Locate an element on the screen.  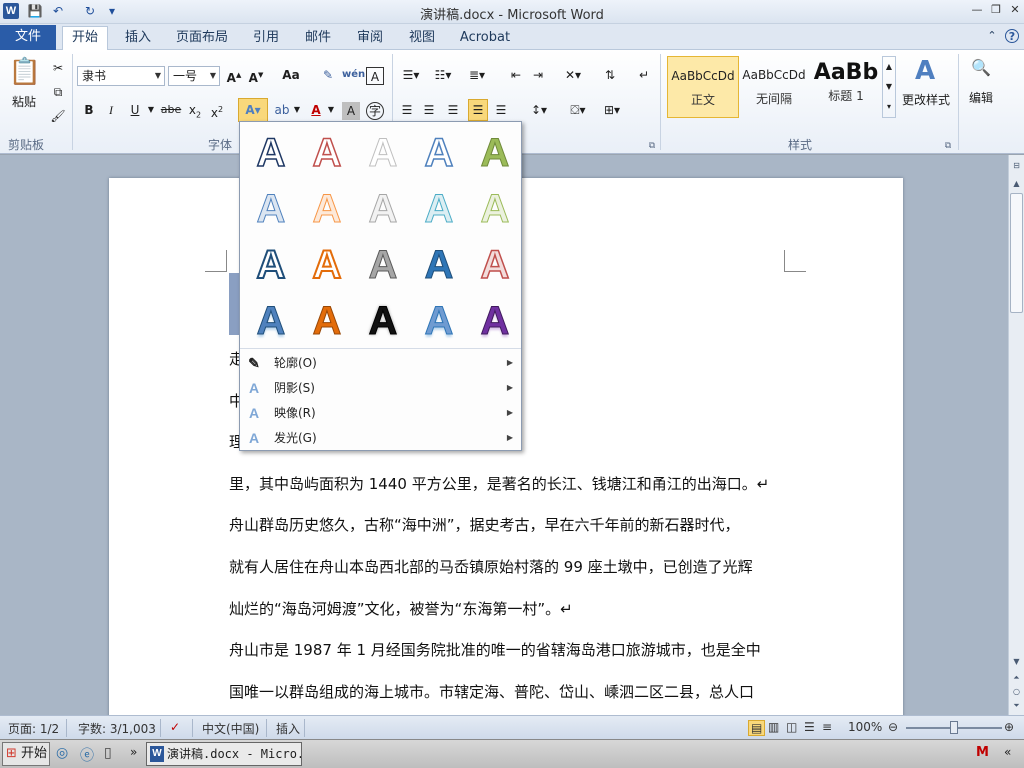
quick-launch-browser-icon: ⓔ is located at coordinates (87, 755).